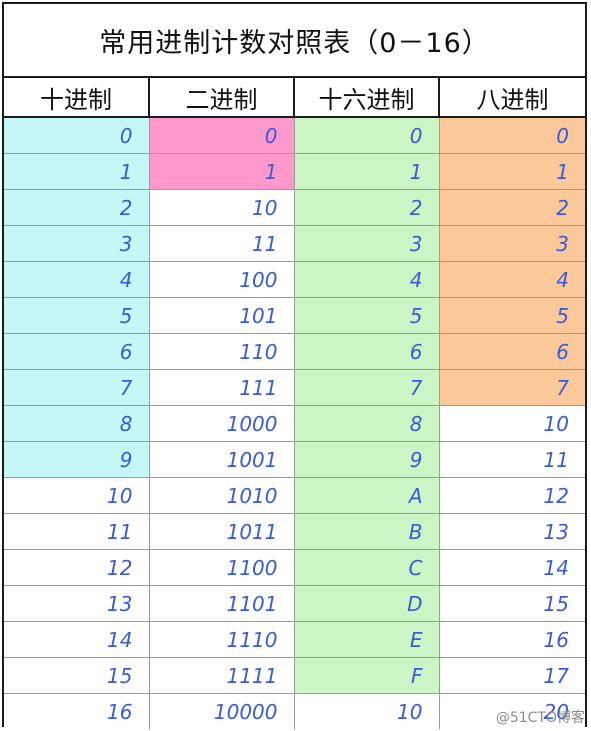 The image size is (591, 731). Describe the element at coordinates (222, 207) in the screenshot. I see `binary-cell: 10` at that location.